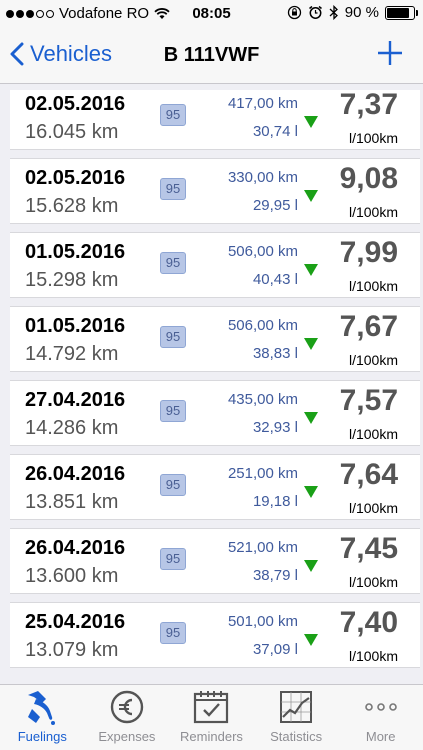 Image resolution: width=423 pixels, height=750 pixels. I want to click on fueling-date: 25.04.2016, so click(75, 622).